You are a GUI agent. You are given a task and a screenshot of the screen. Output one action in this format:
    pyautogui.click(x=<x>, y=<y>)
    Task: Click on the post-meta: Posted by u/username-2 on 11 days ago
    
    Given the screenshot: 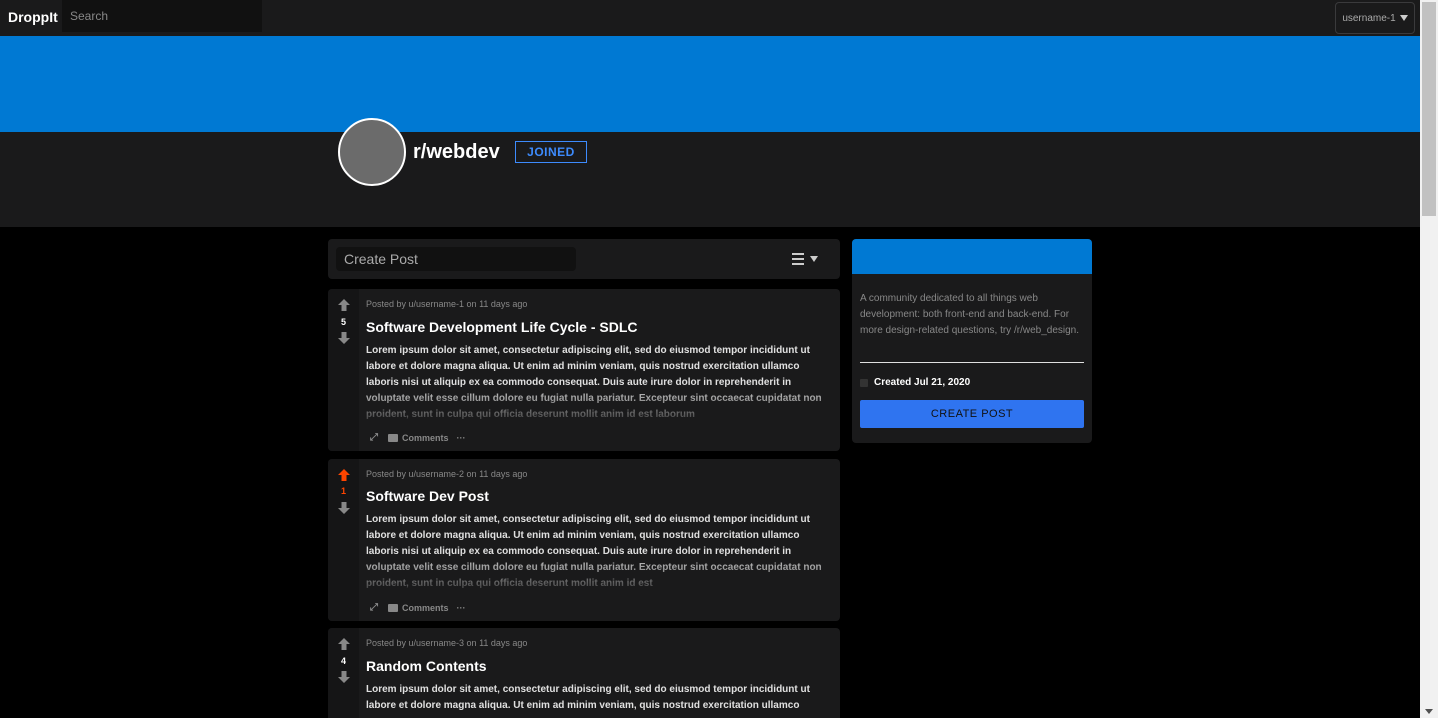 What is the action you would take?
    pyautogui.click(x=446, y=474)
    